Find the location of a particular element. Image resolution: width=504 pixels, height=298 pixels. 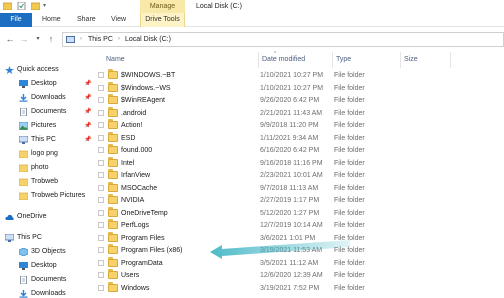

column-type: Type is located at coordinates (367, 60).